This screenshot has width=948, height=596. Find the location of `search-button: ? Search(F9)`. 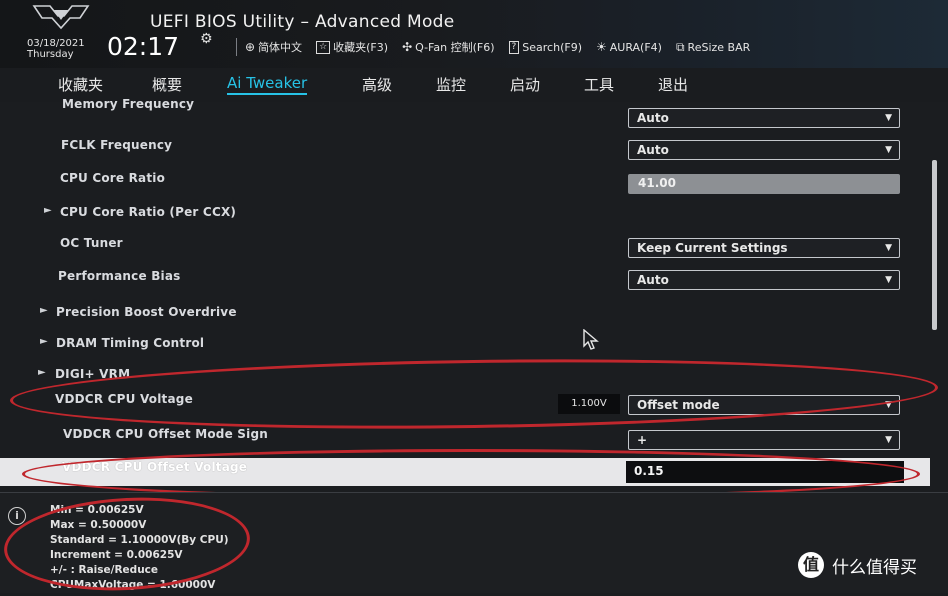

search-button: ? Search(F9) is located at coordinates (545, 47).